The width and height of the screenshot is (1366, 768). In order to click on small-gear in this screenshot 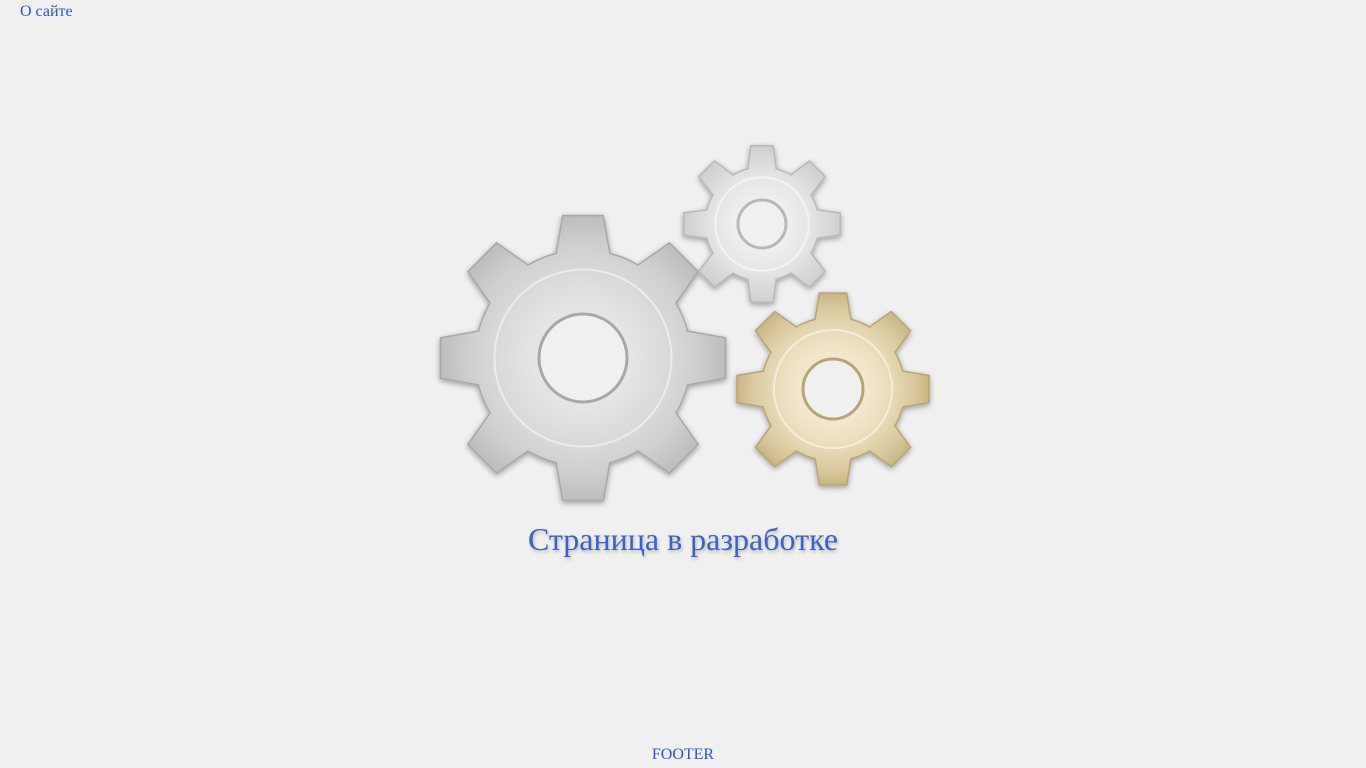, I will do `click(762, 224)`.